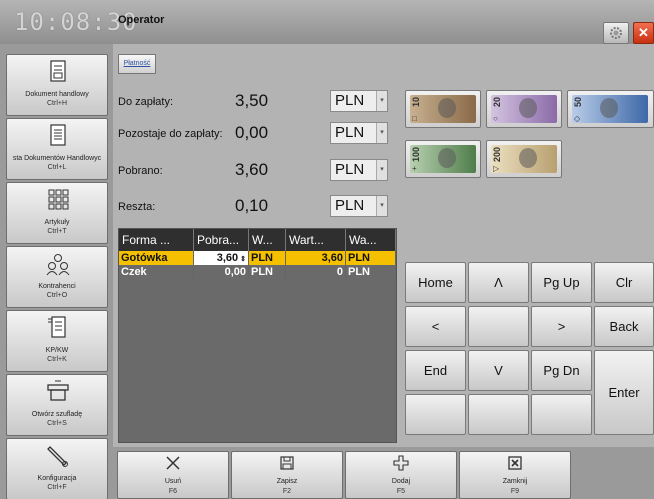  Describe the element at coordinates (287, 463) in the screenshot. I see `save-icon` at that location.